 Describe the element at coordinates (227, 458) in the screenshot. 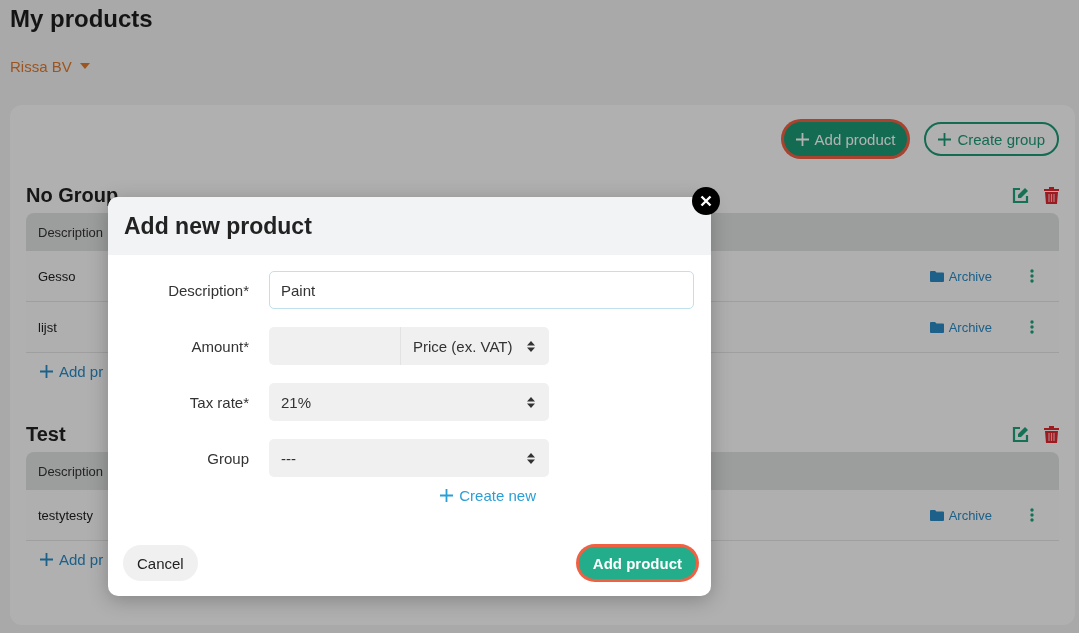

I see `field-label: Group` at that location.